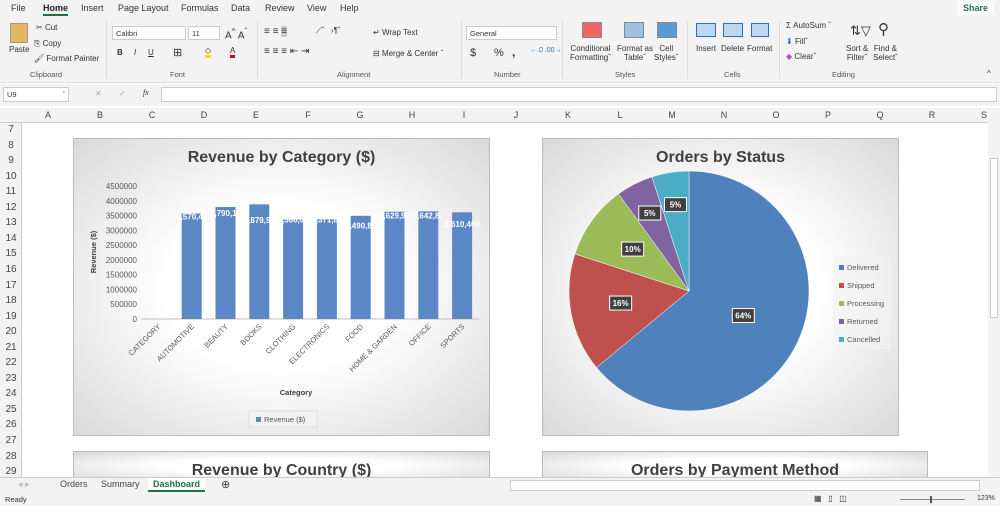 The height and width of the screenshot is (506, 1000). I want to click on column-header-J: J, so click(516, 115).